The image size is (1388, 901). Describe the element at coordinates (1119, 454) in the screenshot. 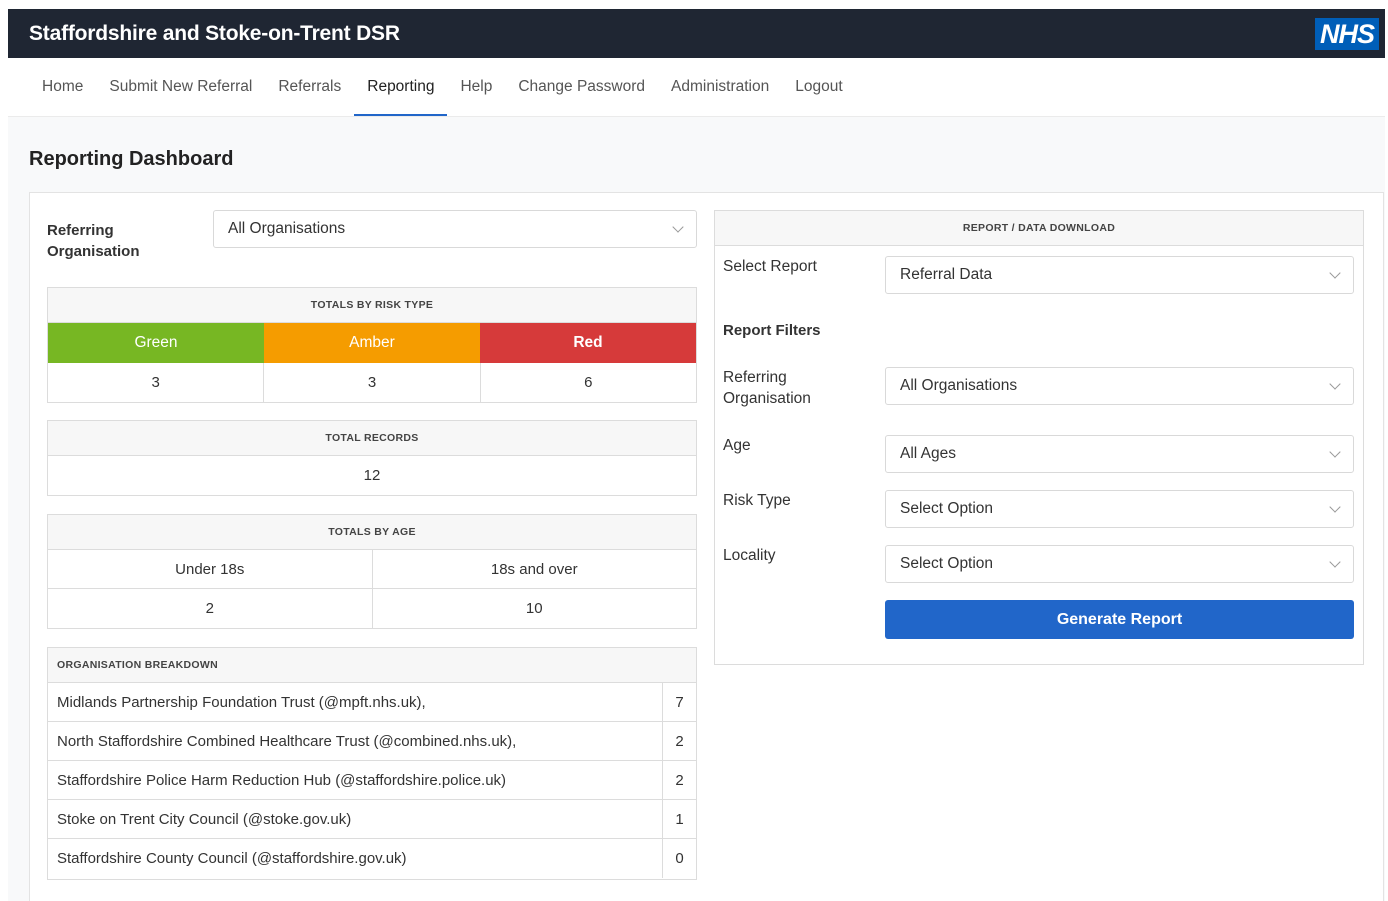

I see `age-select: All Ages` at that location.